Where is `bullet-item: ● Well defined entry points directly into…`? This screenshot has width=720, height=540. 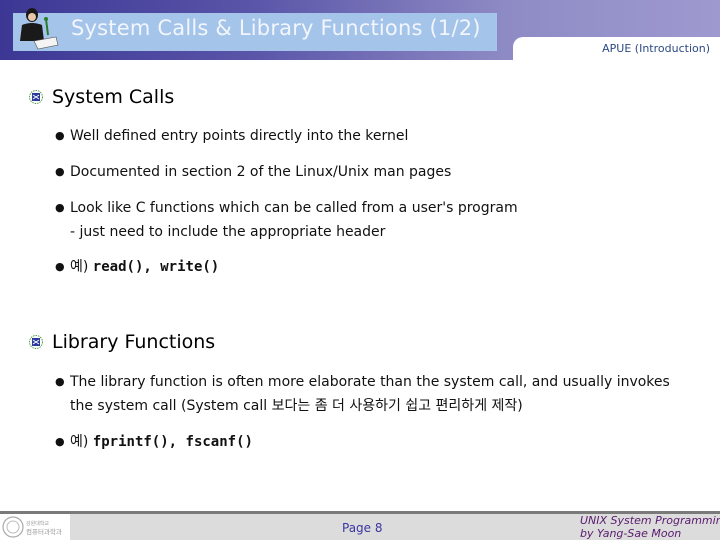 bullet-item: ● Well defined entry points directly into… is located at coordinates (231, 136).